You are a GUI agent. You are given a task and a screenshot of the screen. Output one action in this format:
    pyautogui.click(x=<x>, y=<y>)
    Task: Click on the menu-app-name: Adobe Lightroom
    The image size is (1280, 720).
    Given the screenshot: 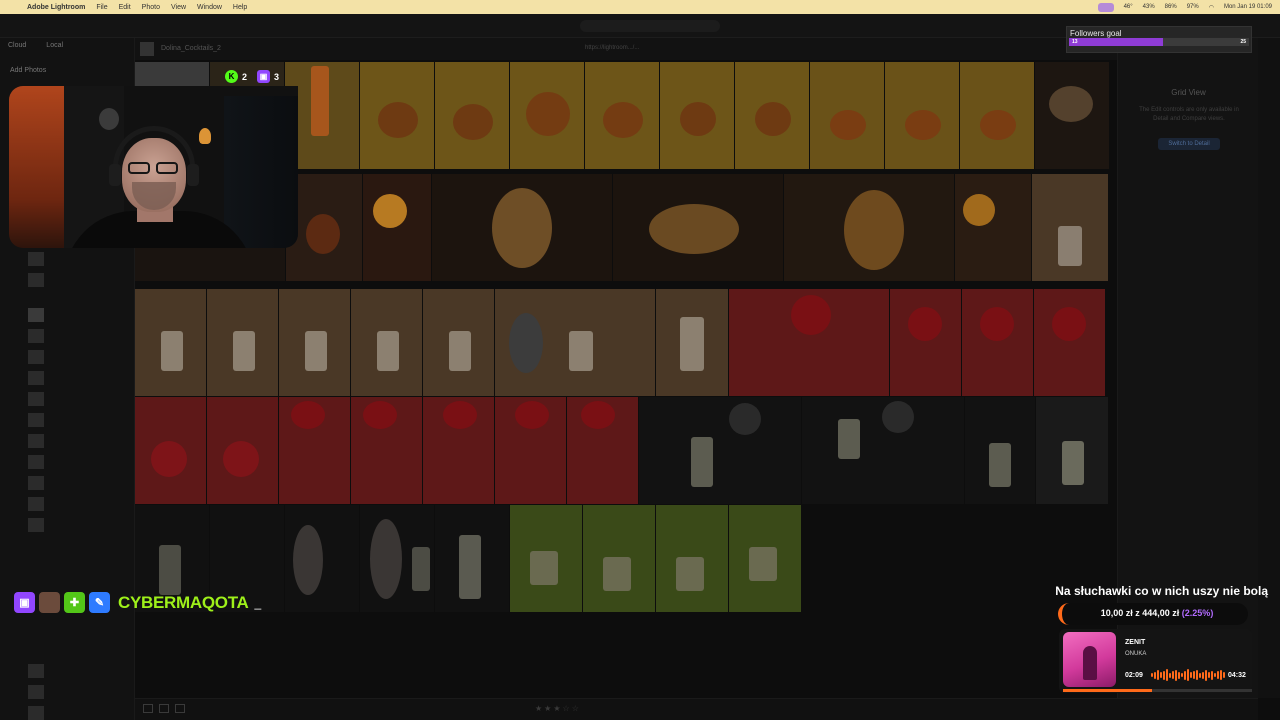 What is the action you would take?
    pyautogui.click(x=56, y=7)
    